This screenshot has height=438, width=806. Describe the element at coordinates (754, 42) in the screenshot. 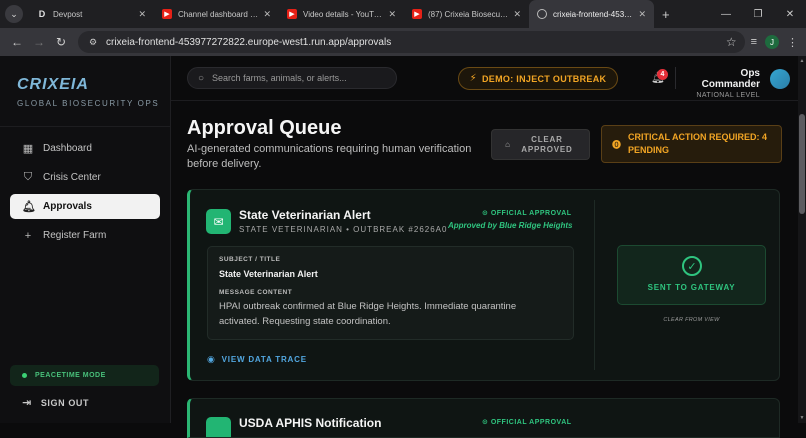

I see `media-controls-icon: ≡` at that location.